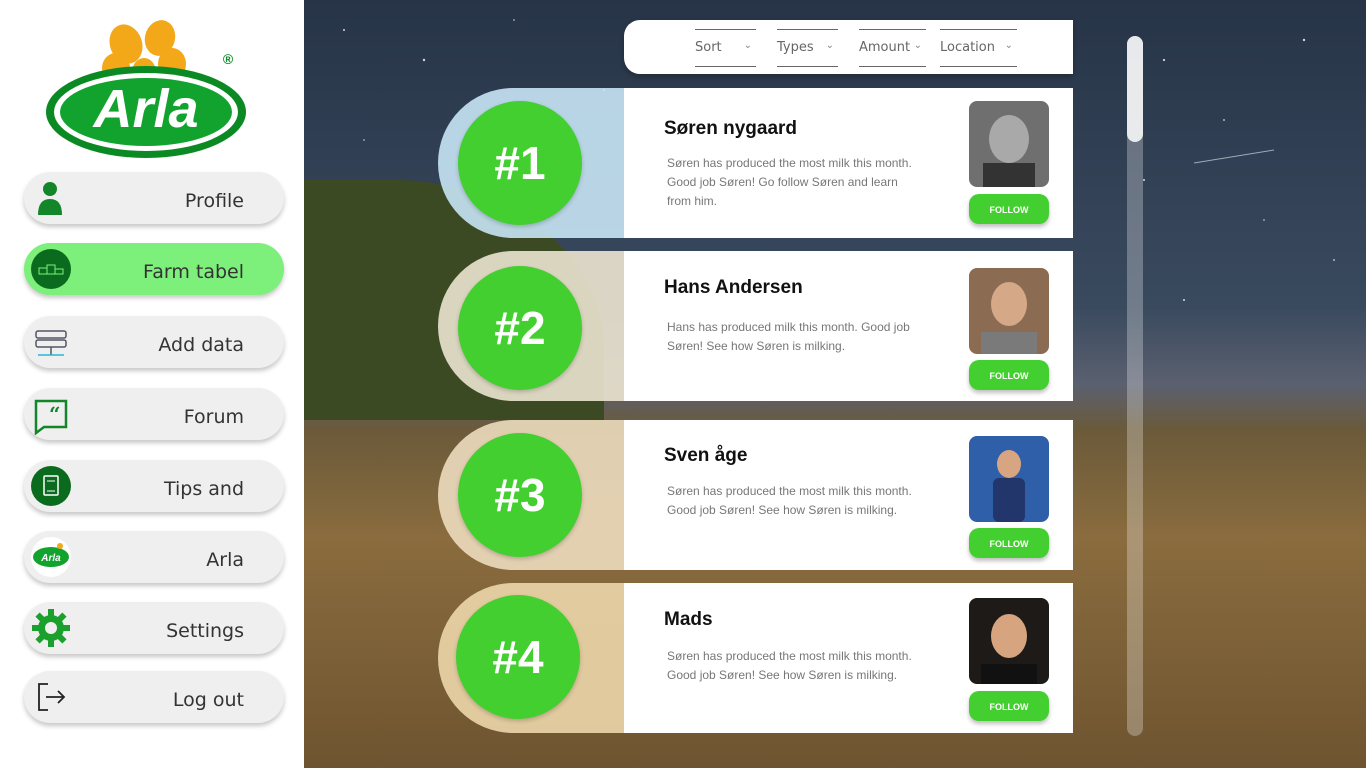  I want to click on arla-logo-icon: Arla, so click(51, 557).